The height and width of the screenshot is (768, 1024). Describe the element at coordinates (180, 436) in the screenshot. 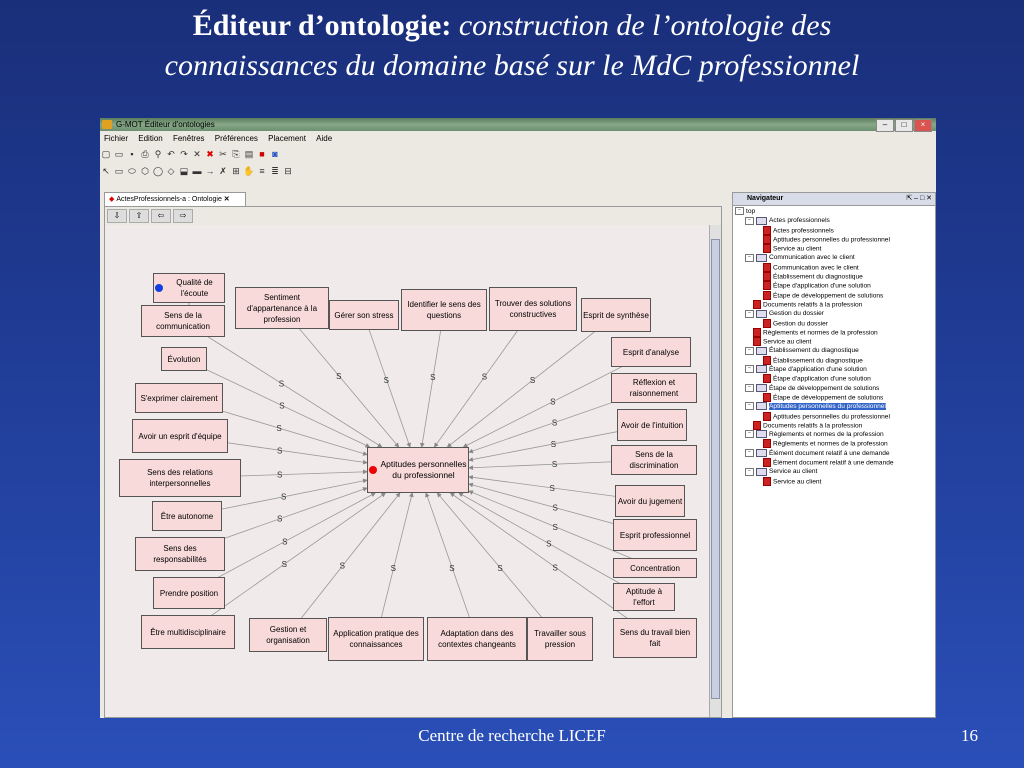

I see `graph-node: Avoir un esprit d'équipe` at that location.